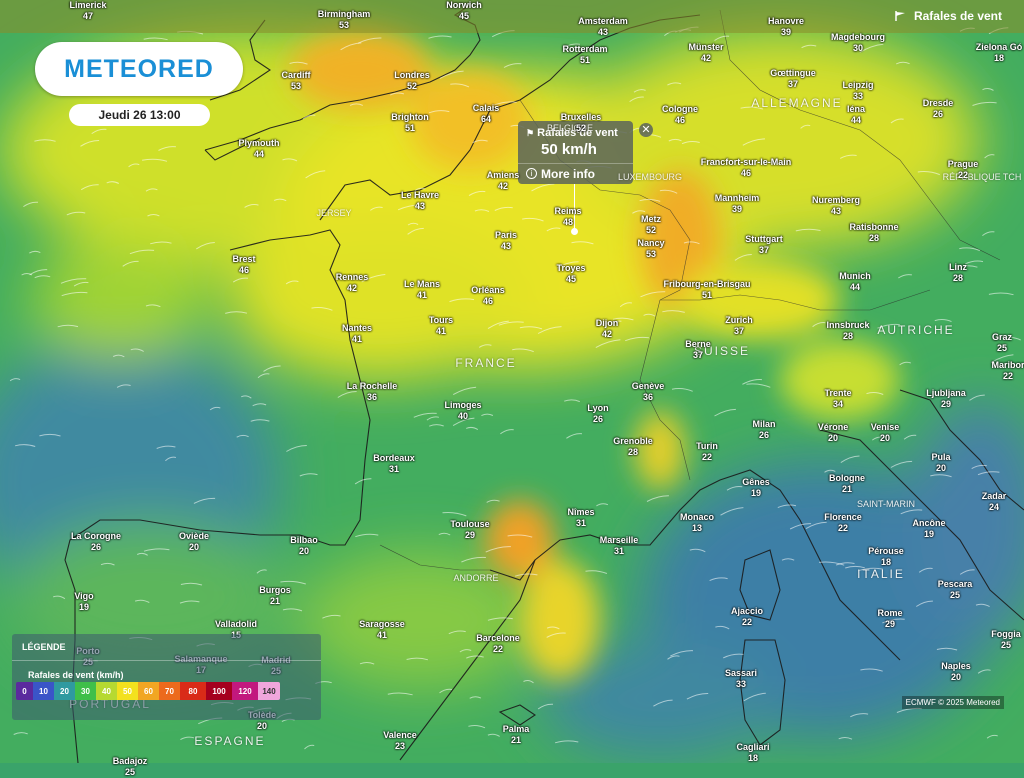  What do you see at coordinates (506, 241) in the screenshot?
I see `city-marker: Paris 43` at bounding box center [506, 241].